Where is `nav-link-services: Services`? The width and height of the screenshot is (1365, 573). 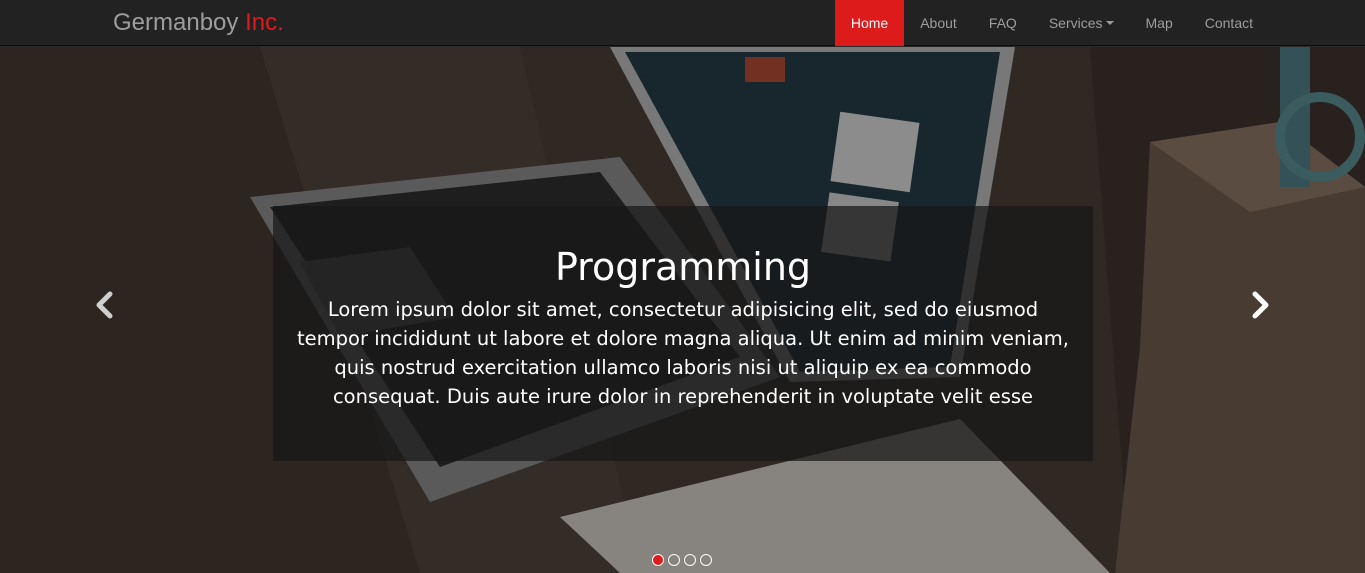 nav-link-services: Services is located at coordinates (1081, 23).